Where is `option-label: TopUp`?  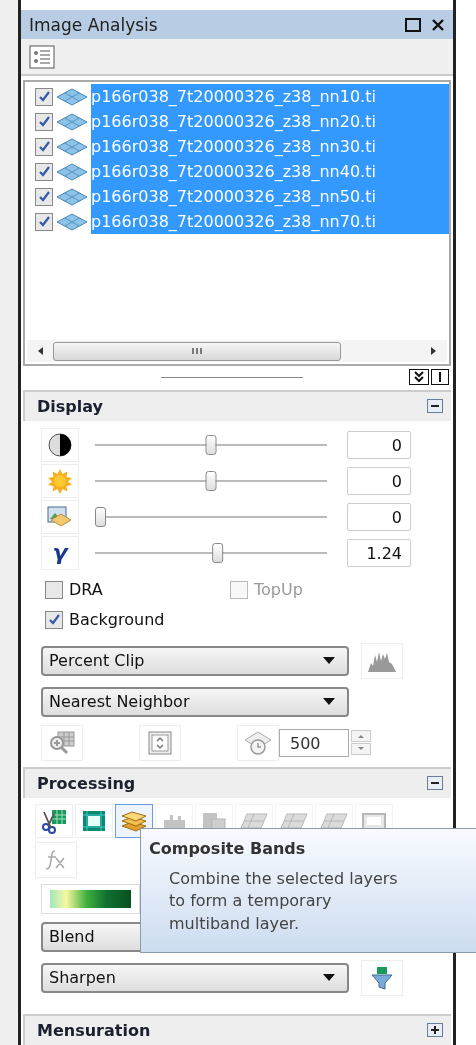 option-label: TopUp is located at coordinates (278, 590).